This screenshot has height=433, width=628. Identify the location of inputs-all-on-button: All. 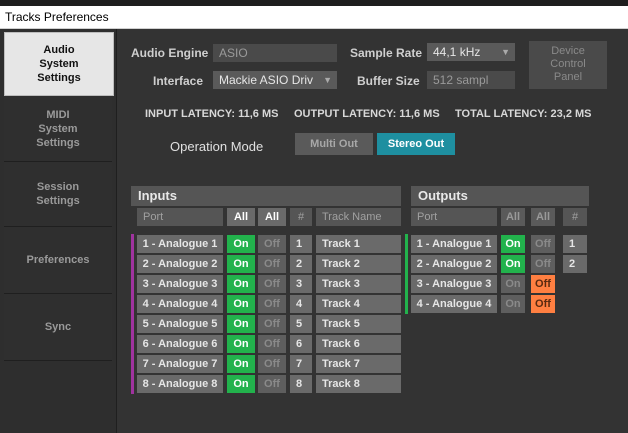
(241, 217).